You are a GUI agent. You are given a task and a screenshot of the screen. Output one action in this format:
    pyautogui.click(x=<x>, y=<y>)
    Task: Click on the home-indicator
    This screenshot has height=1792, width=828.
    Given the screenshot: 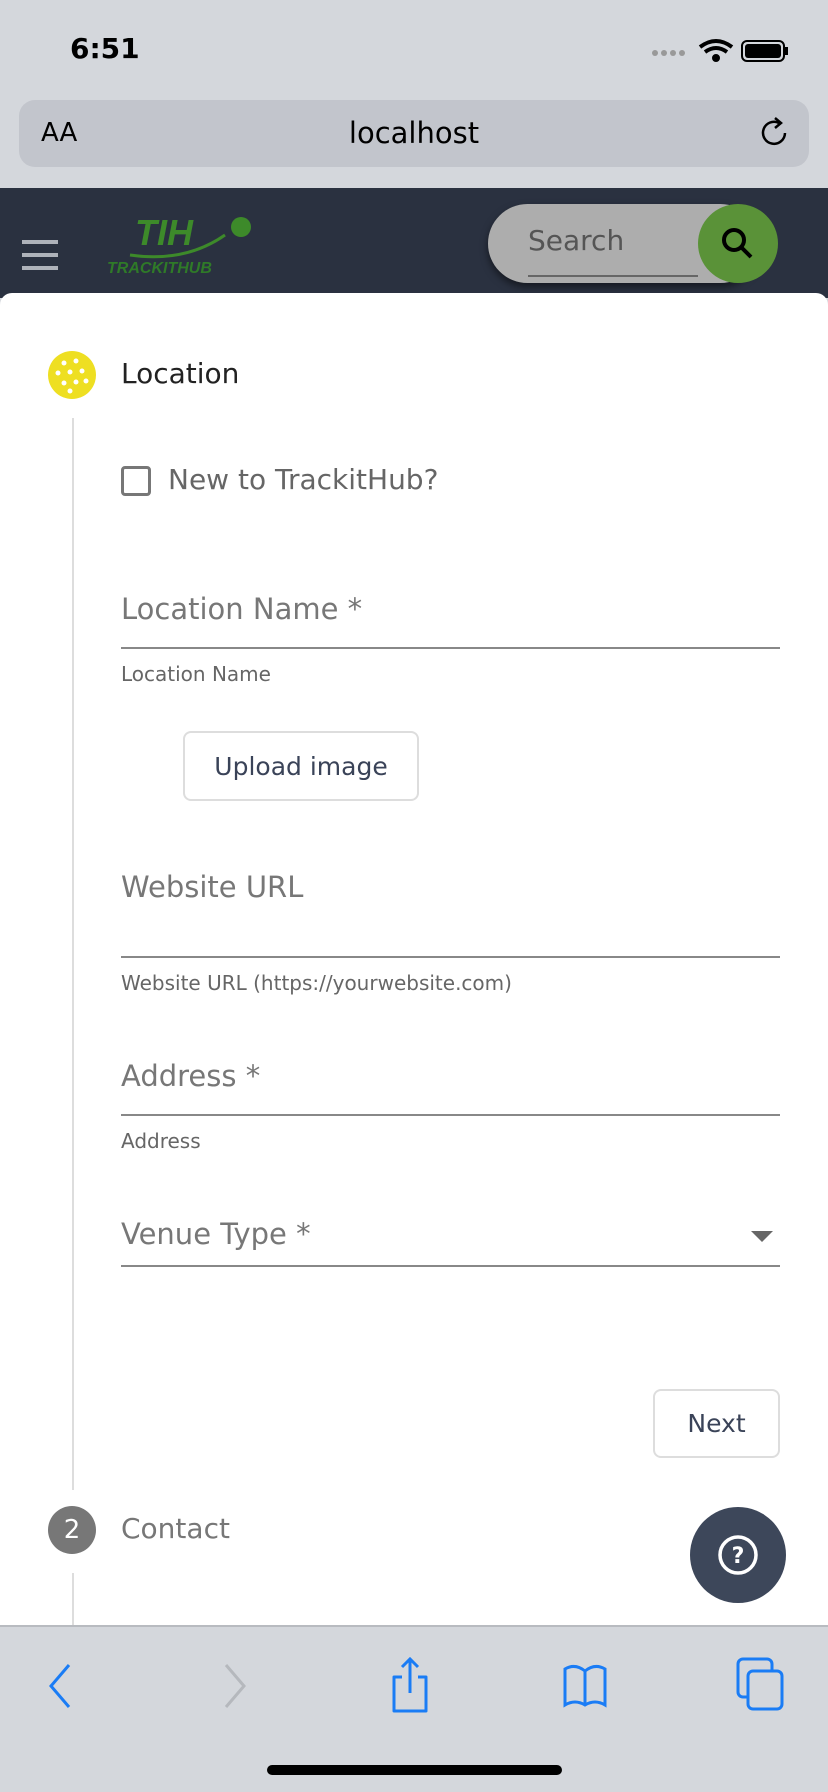 What is the action you would take?
    pyautogui.click(x=414, y=1770)
    